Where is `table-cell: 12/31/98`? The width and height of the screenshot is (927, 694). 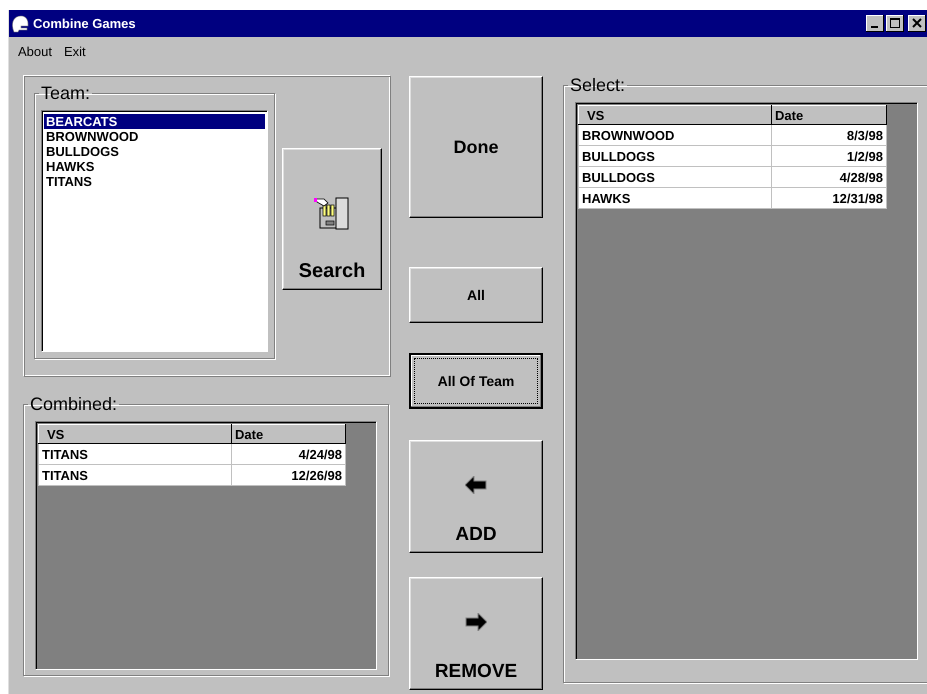
table-cell: 12/31/98 is located at coordinates (829, 198).